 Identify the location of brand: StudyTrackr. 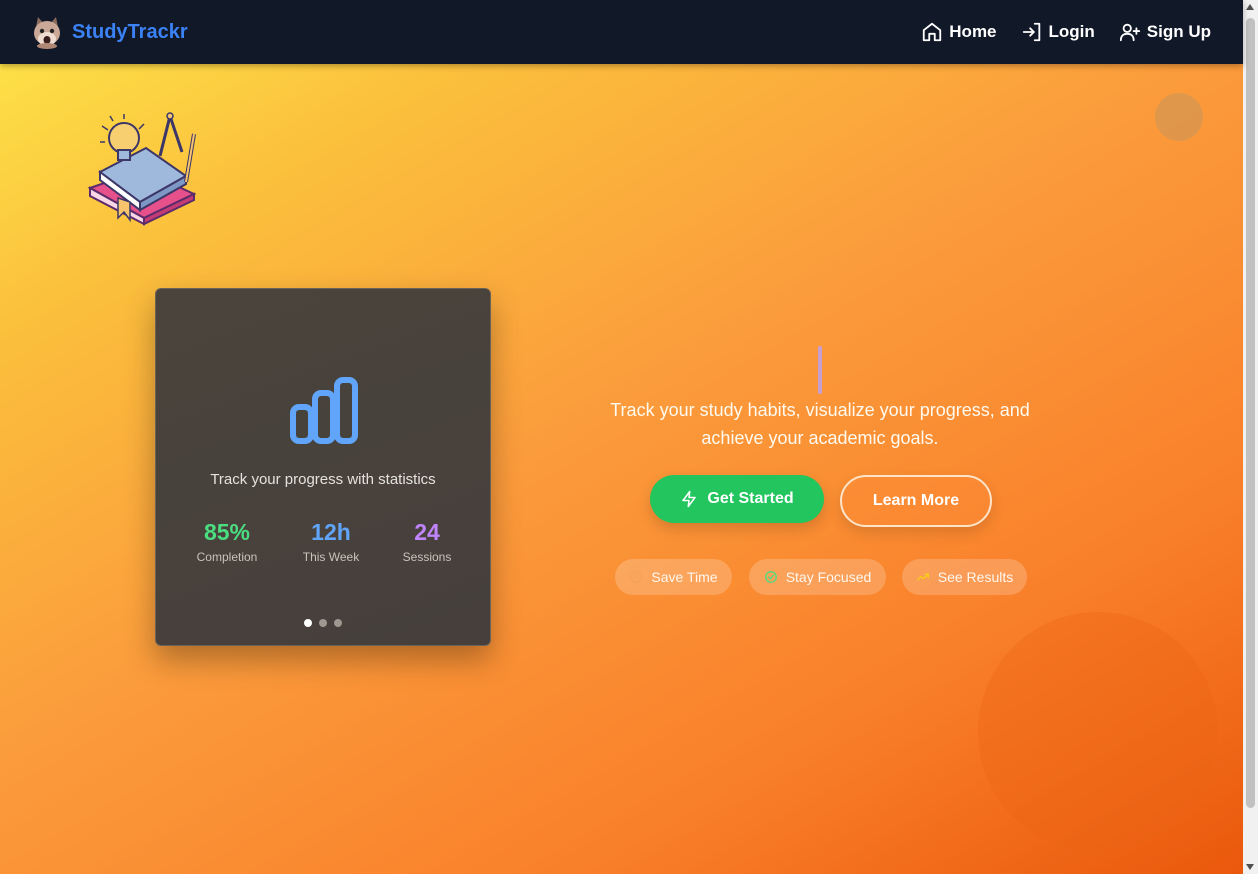
(110, 32).